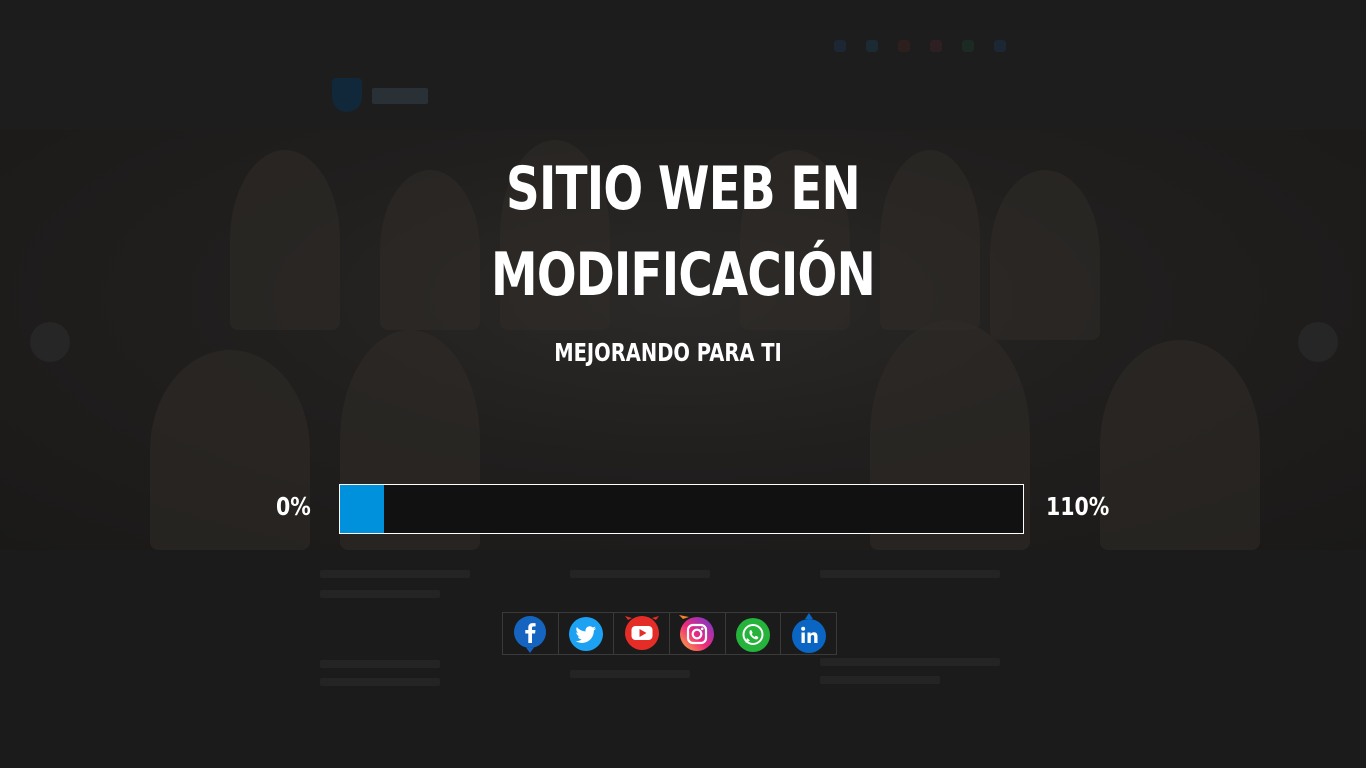 The width and height of the screenshot is (1366, 768). I want to click on title-line-2: MODIFICACIÓN, so click(683, 275).